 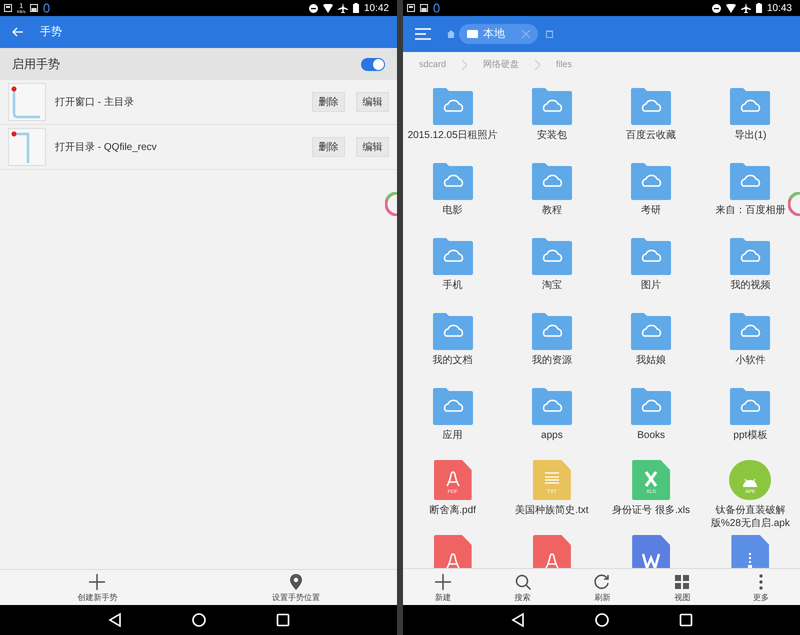 I want to click on file-name: 我姑娘, so click(x=651, y=360).